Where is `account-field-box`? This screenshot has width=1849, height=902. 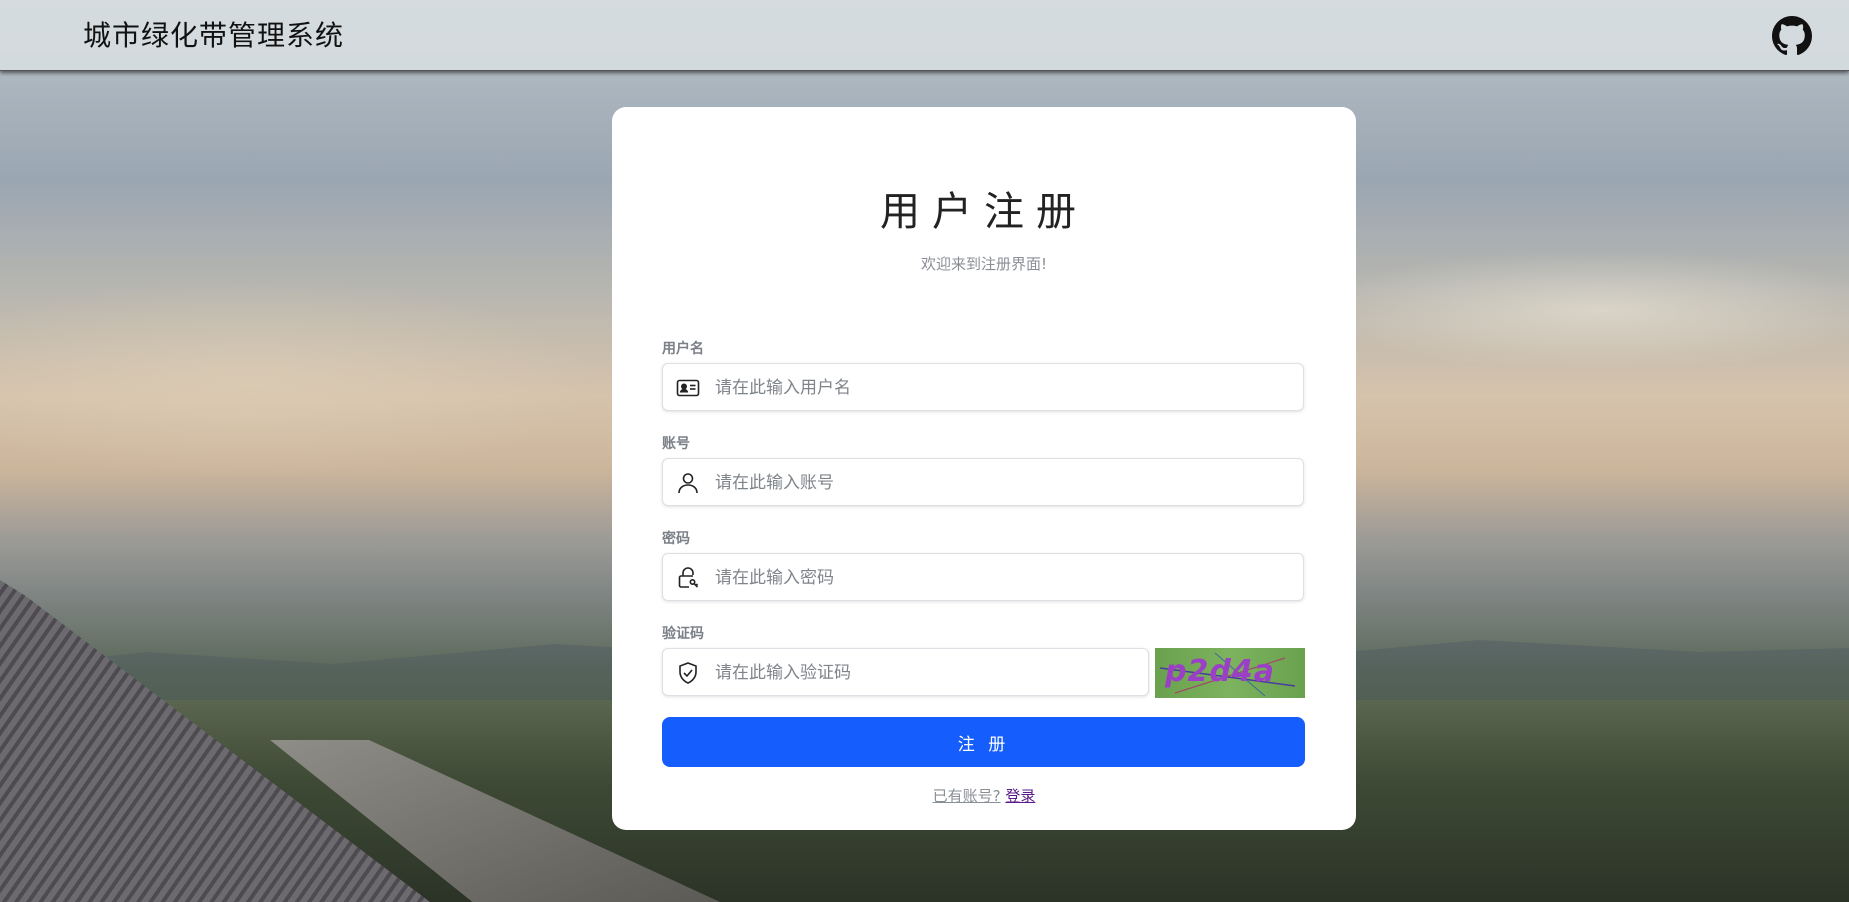 account-field-box is located at coordinates (983, 482).